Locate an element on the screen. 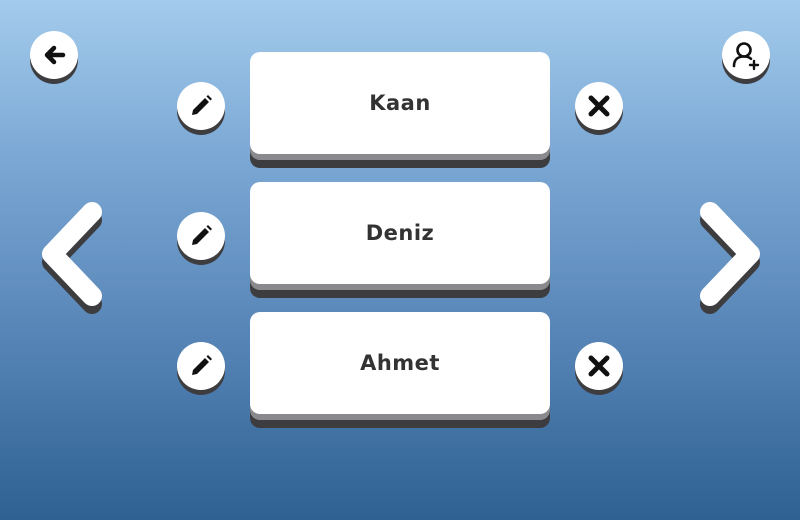  player-name: Kaan is located at coordinates (400, 103).